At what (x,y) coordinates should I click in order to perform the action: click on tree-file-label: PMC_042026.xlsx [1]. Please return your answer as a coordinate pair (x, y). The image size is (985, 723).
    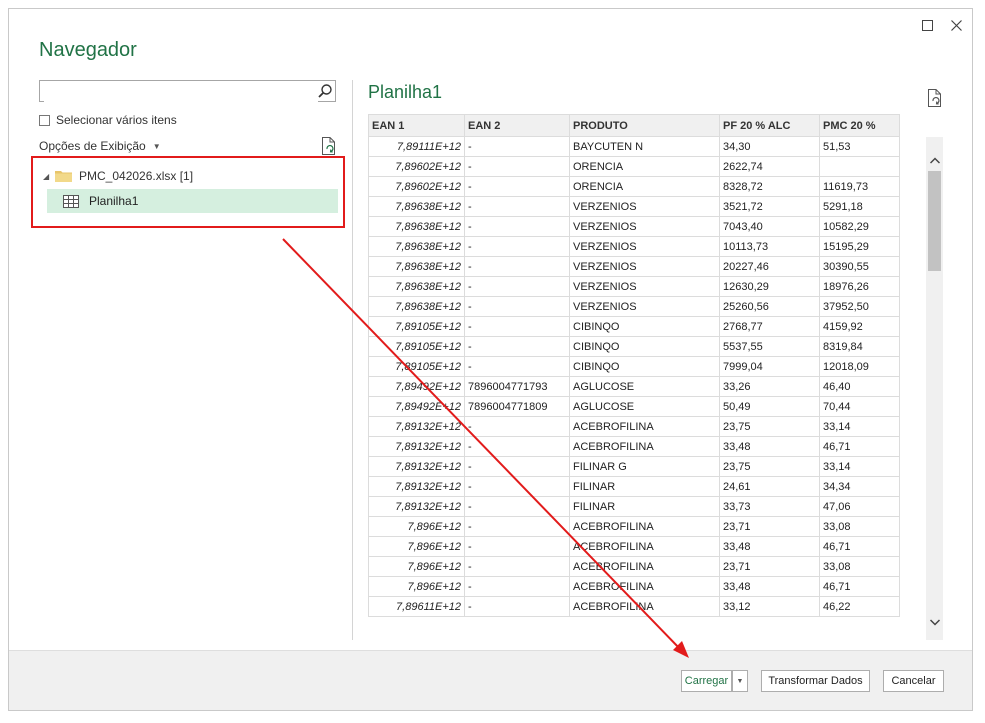
    Looking at the image, I should click on (136, 176).